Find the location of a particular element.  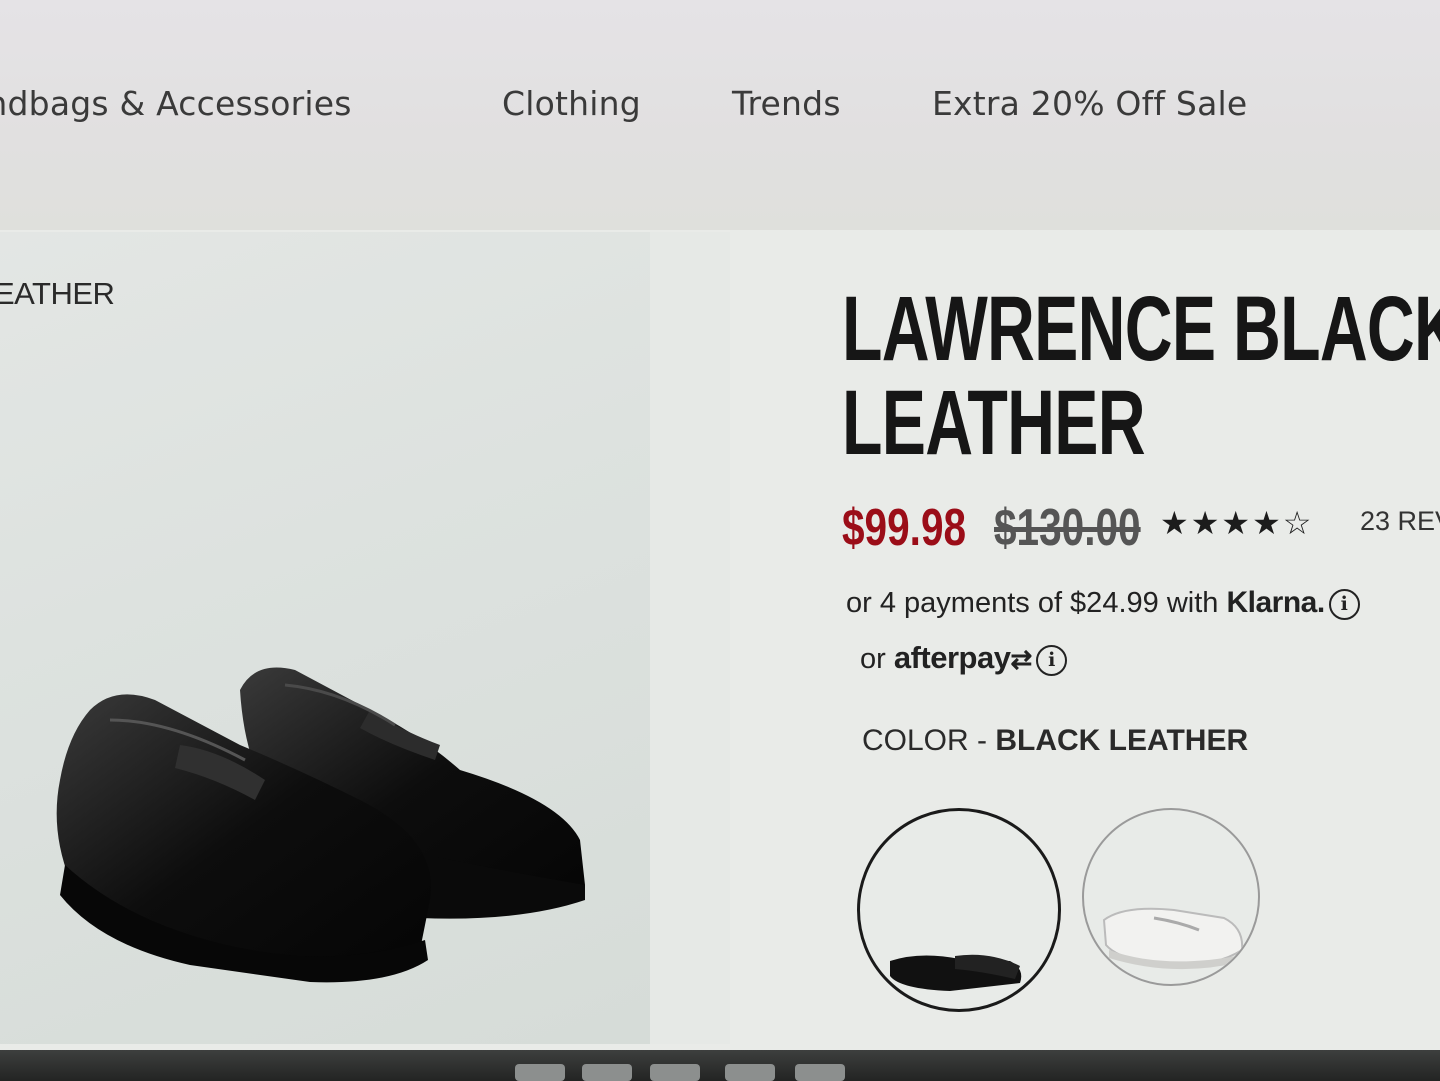

star-rating: ★★★★☆ is located at coordinates (1236, 523).